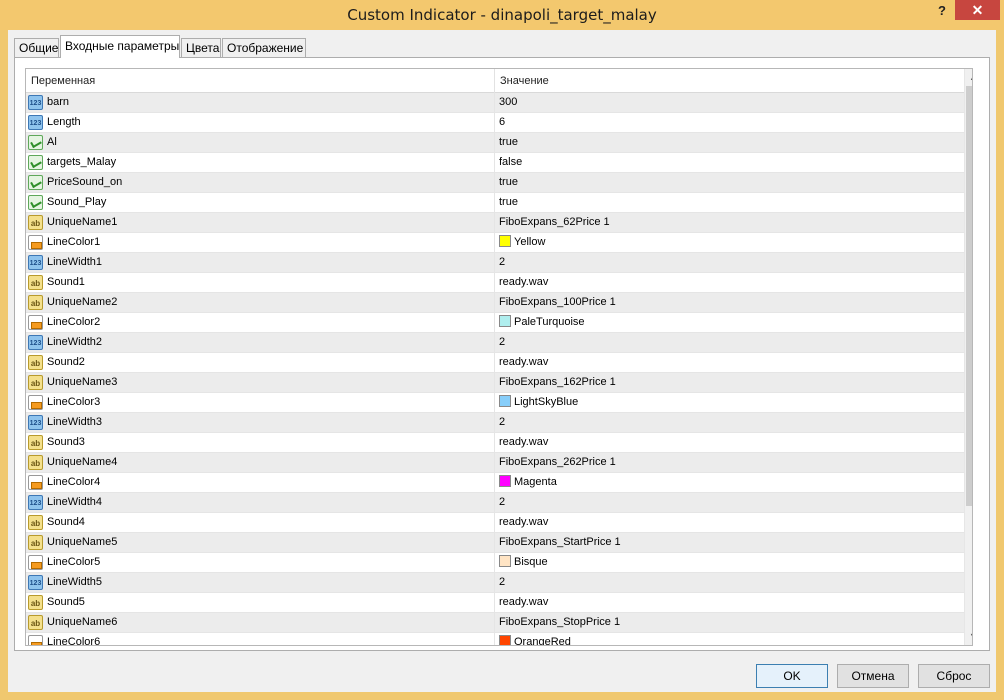 Image resolution: width=1004 pixels, height=700 pixels. Describe the element at coordinates (560, 542) in the screenshot. I see `parameter-value-text: FiboExpans_StartPrice 1` at that location.